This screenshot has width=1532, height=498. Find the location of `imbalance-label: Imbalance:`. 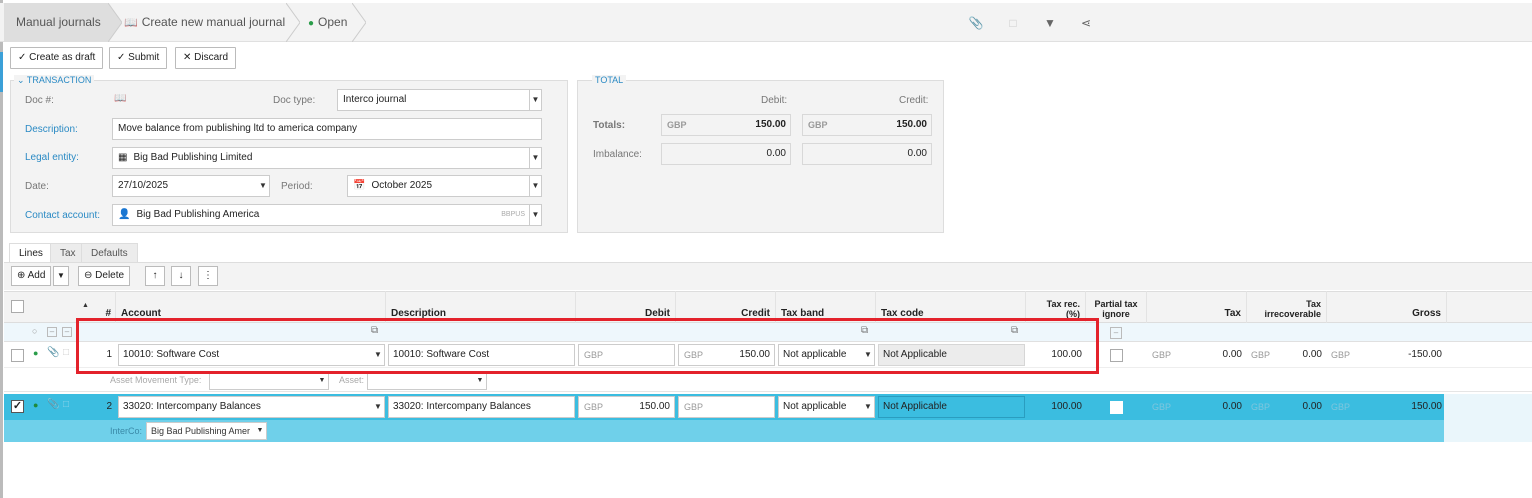

imbalance-label: Imbalance: is located at coordinates (617, 154).